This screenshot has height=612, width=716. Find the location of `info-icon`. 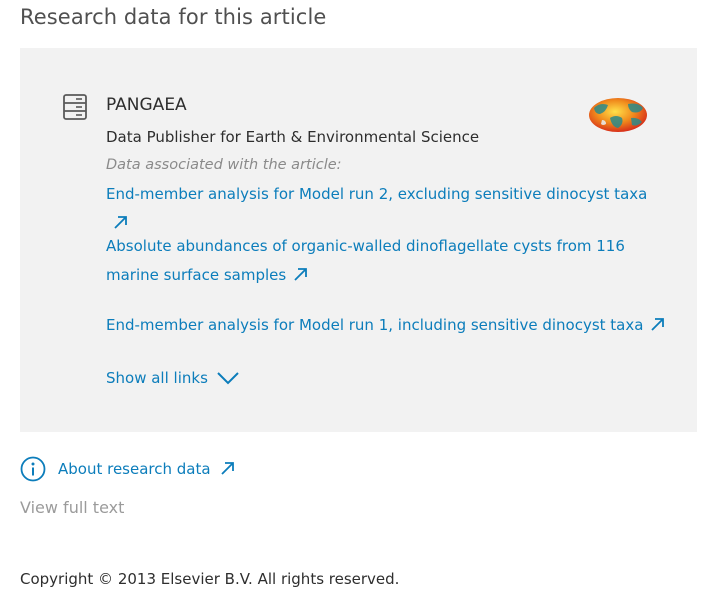

info-icon is located at coordinates (33, 469).